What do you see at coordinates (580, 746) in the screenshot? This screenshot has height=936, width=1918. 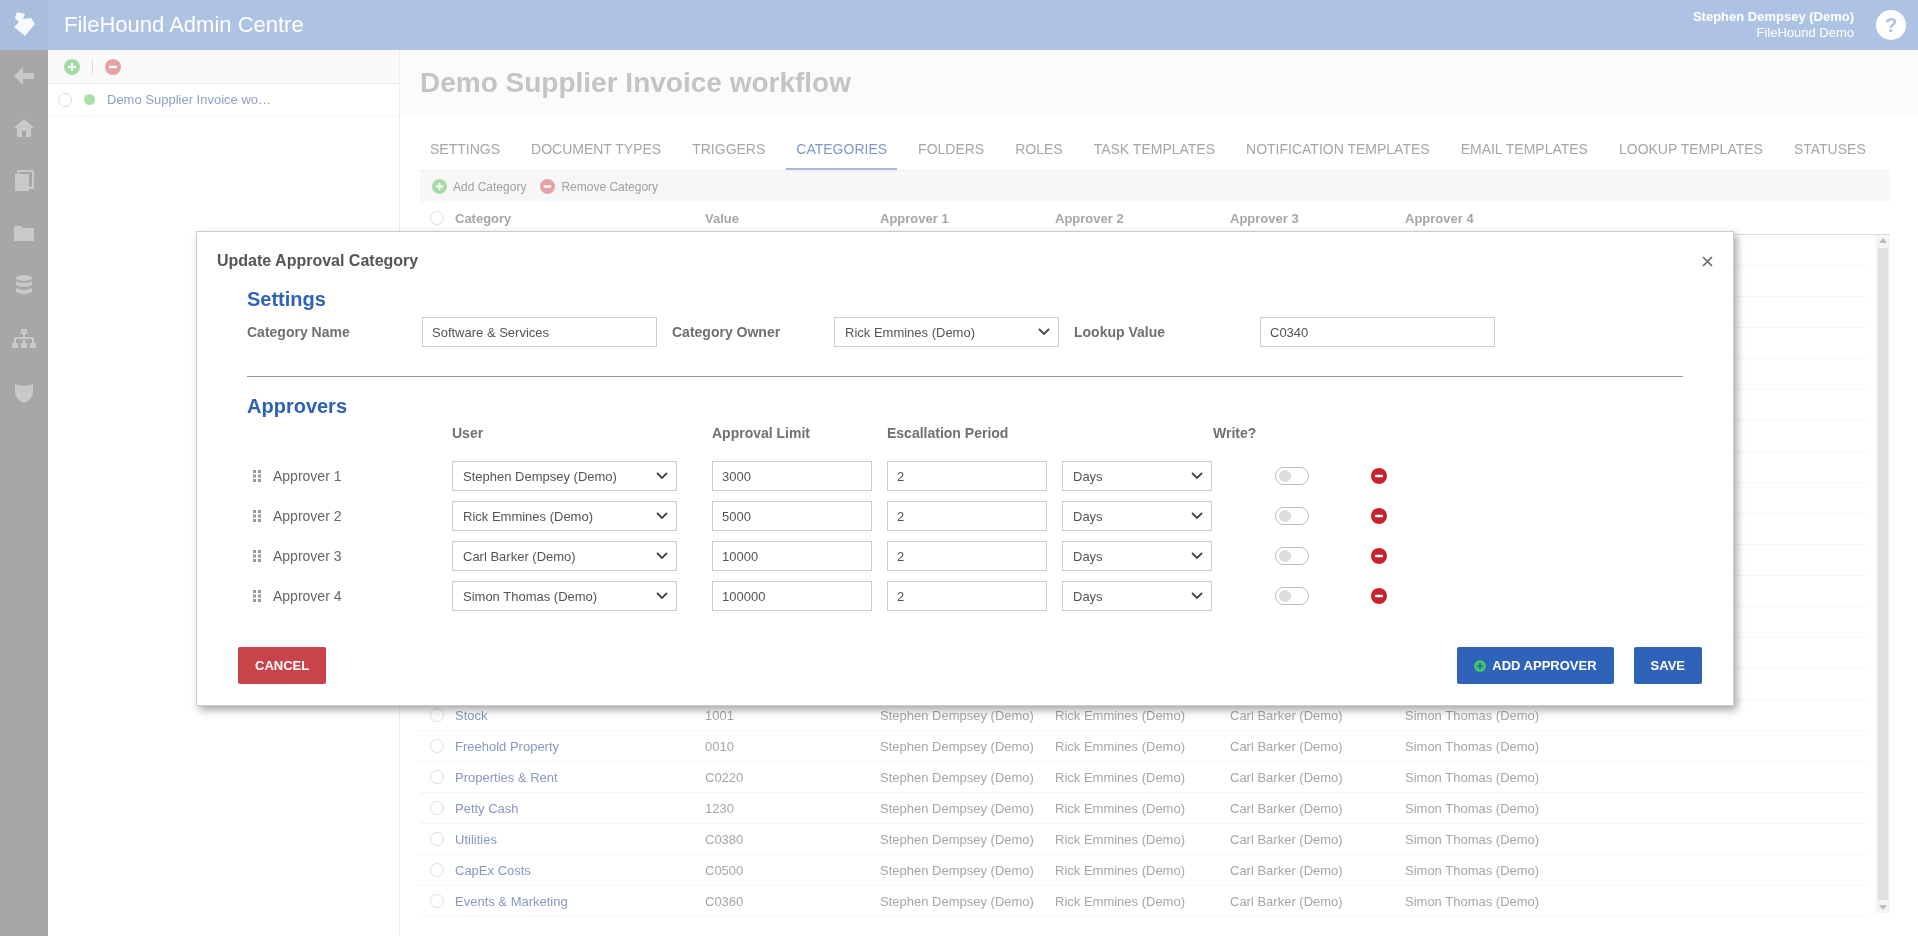 I see `category-link: Freehold Property` at bounding box center [580, 746].